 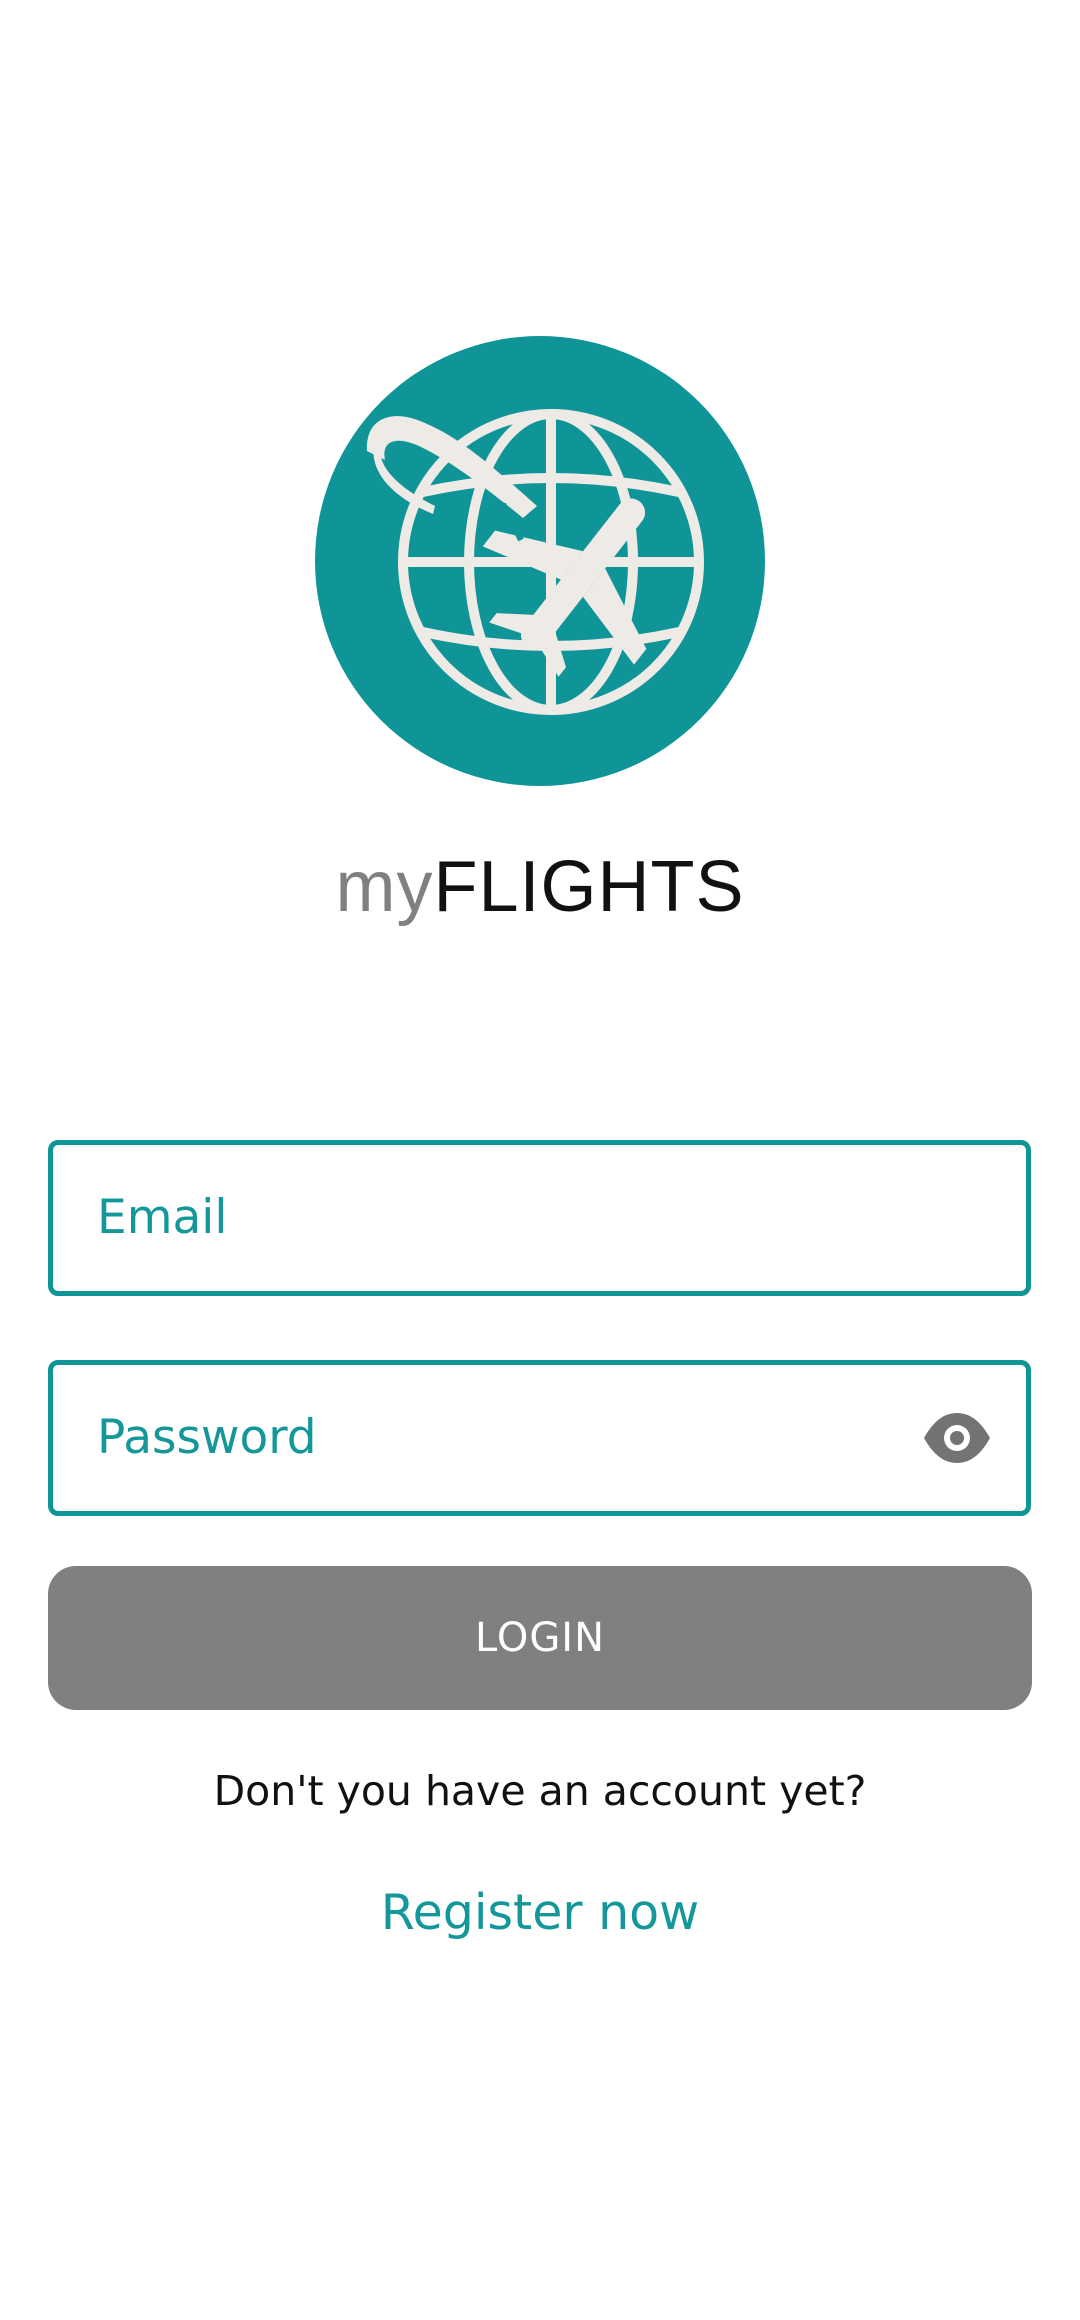 What do you see at coordinates (162, 1217) in the screenshot?
I see `email-placeholder: Email` at bounding box center [162, 1217].